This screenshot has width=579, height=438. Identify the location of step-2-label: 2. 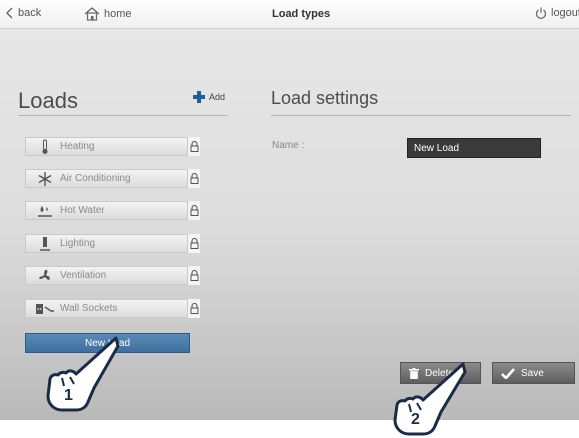
(415, 419).